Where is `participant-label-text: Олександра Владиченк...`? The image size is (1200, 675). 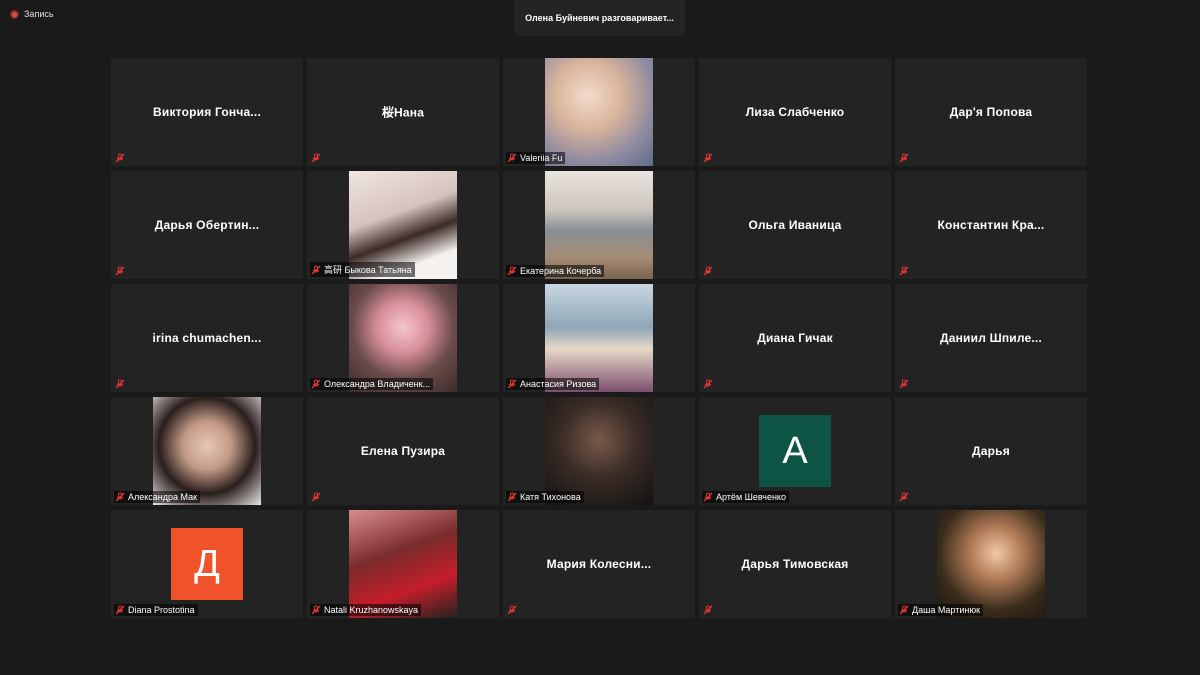 participant-label-text: Олександра Владиченк... is located at coordinates (377, 384).